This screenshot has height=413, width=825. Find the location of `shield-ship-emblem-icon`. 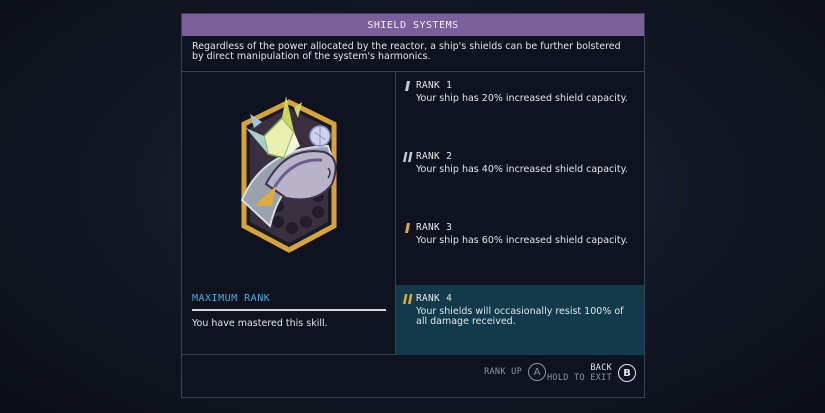

shield-ship-emblem-icon is located at coordinates (288, 174).